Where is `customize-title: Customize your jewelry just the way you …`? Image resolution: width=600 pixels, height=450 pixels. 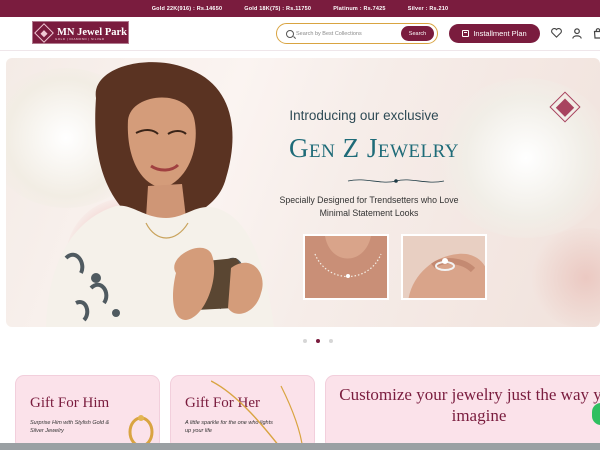 customize-title: Customize your jewelry just the way you … is located at coordinates (469, 405).